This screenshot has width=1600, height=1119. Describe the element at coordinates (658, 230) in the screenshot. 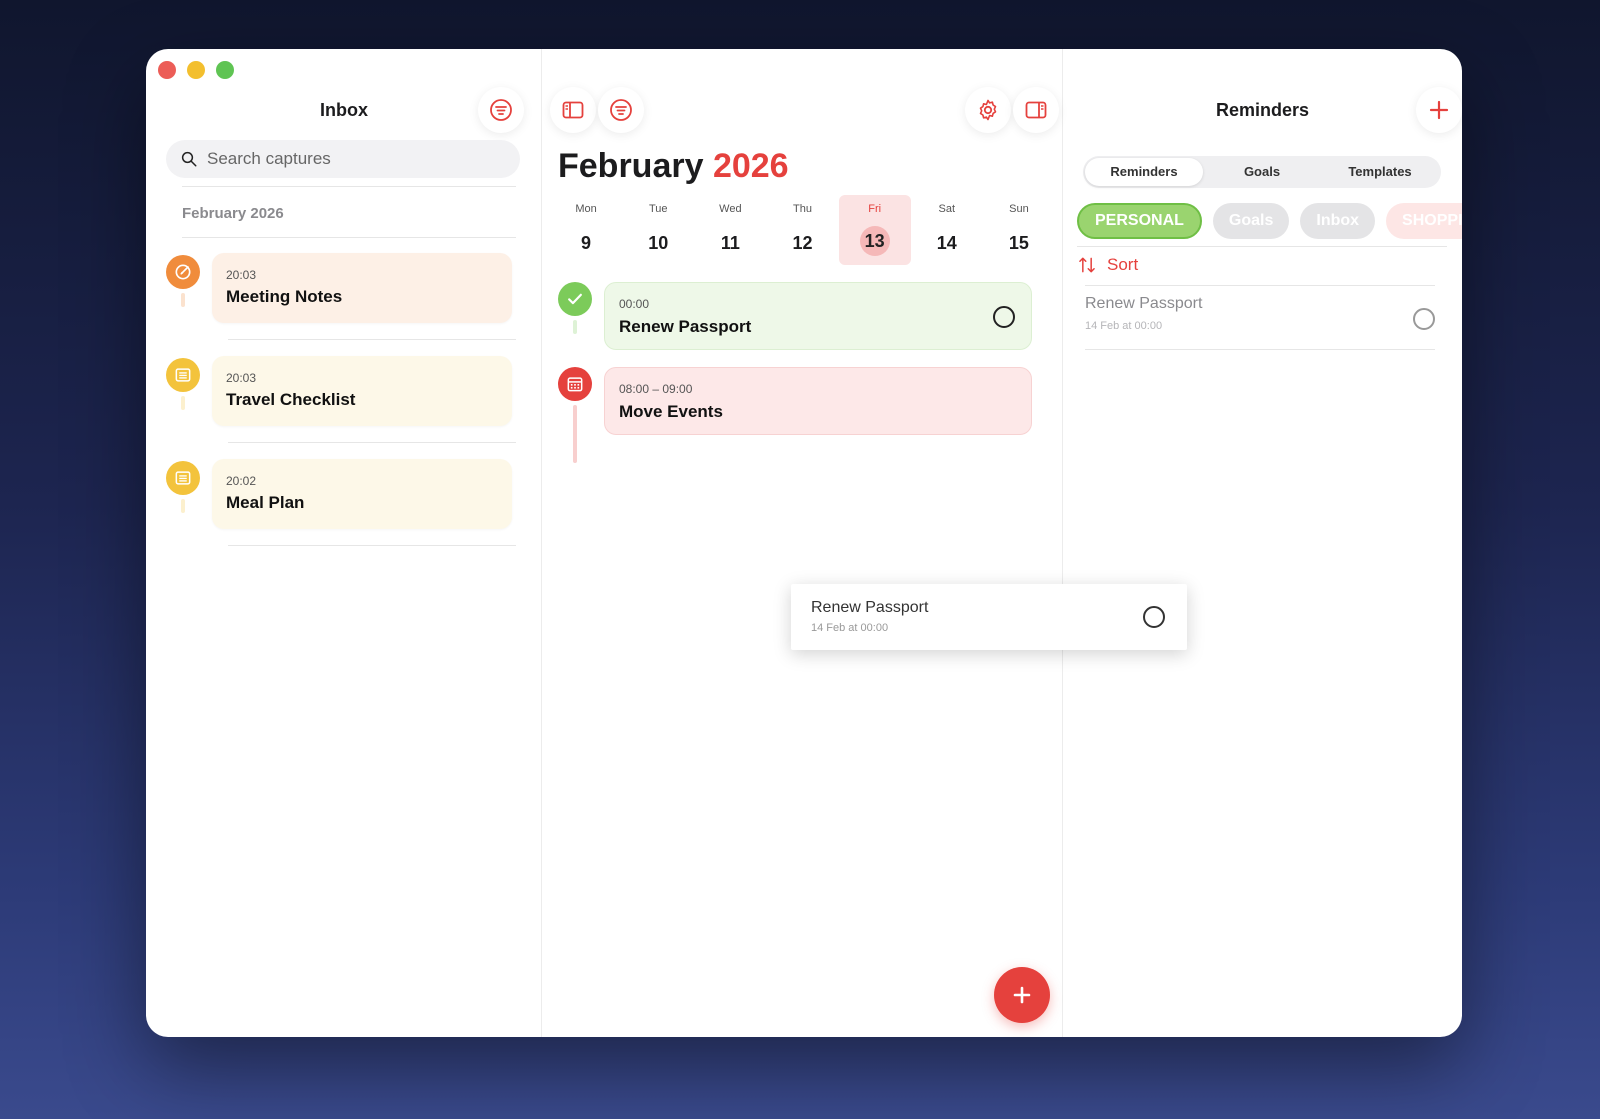

I see `day-tue: Tue 10` at that location.